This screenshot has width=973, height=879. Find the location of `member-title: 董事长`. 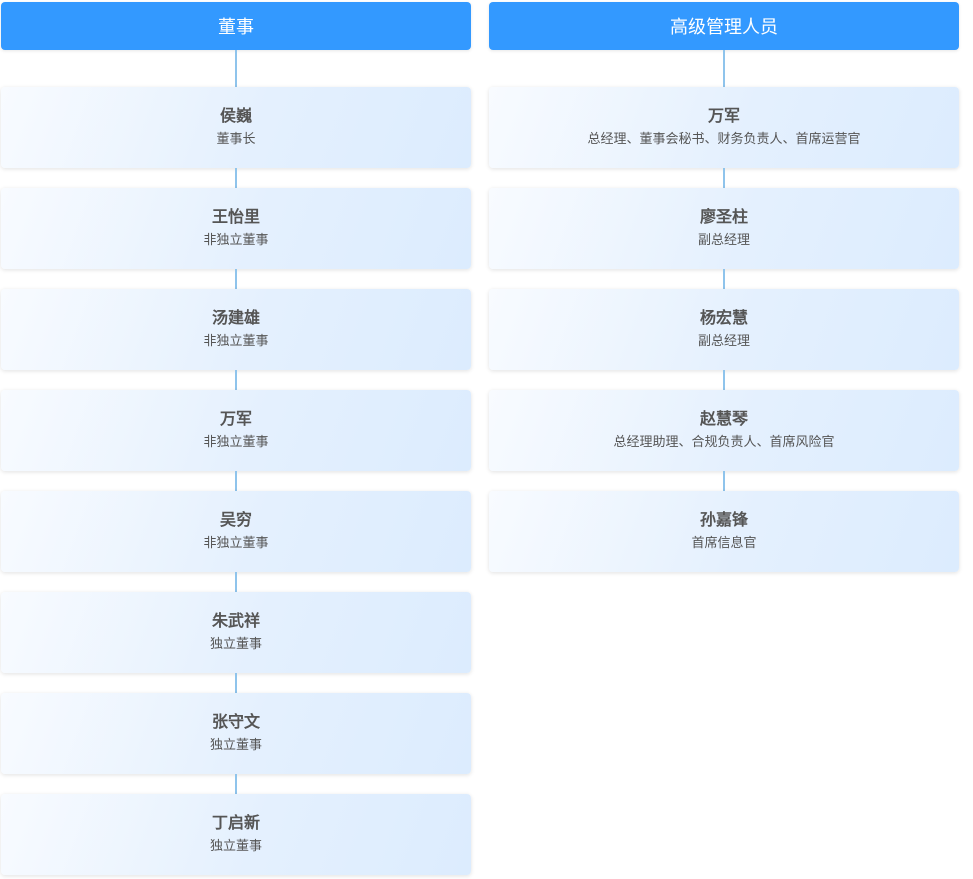

member-title: 董事长 is located at coordinates (236, 139).